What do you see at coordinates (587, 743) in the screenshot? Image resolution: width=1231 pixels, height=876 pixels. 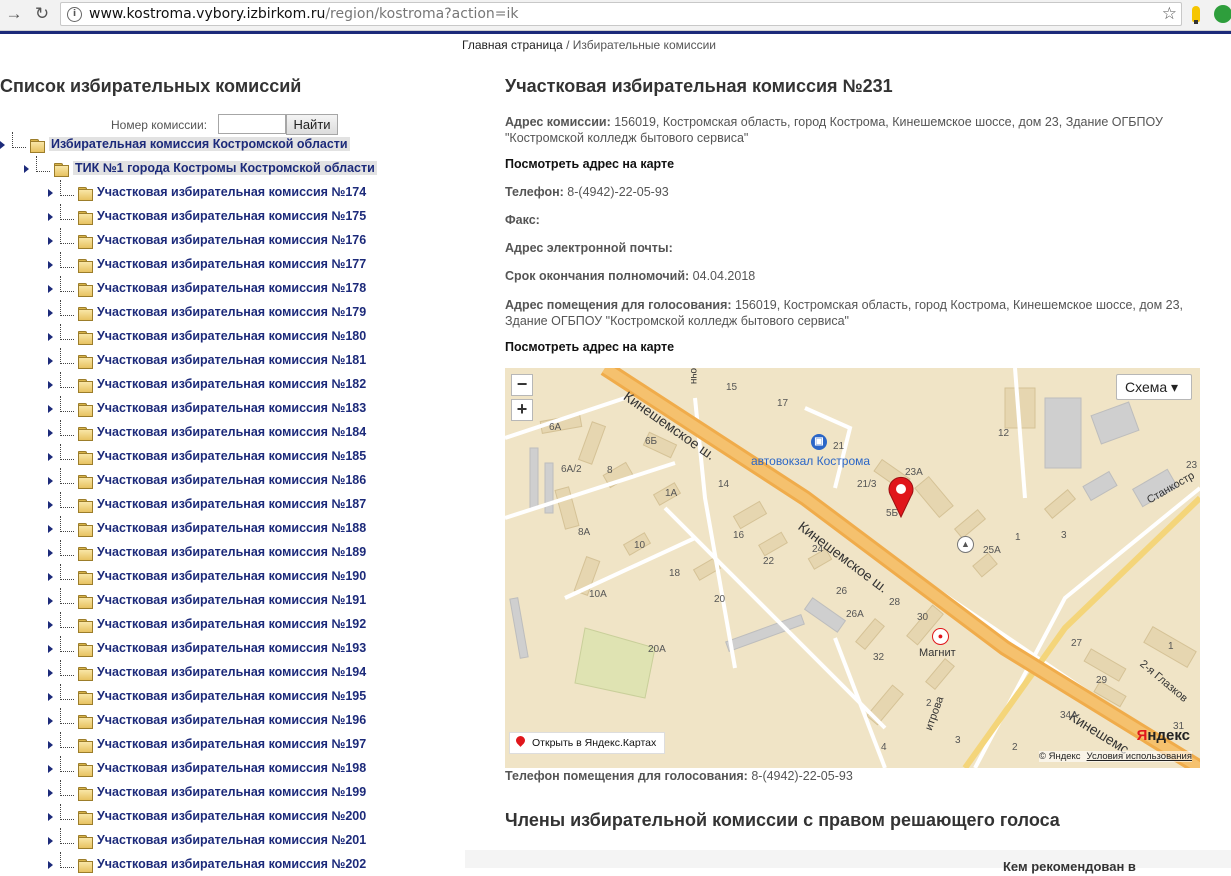 I see `open-in-yandex-maps-button: Открыть в Яндекс.Картах` at bounding box center [587, 743].